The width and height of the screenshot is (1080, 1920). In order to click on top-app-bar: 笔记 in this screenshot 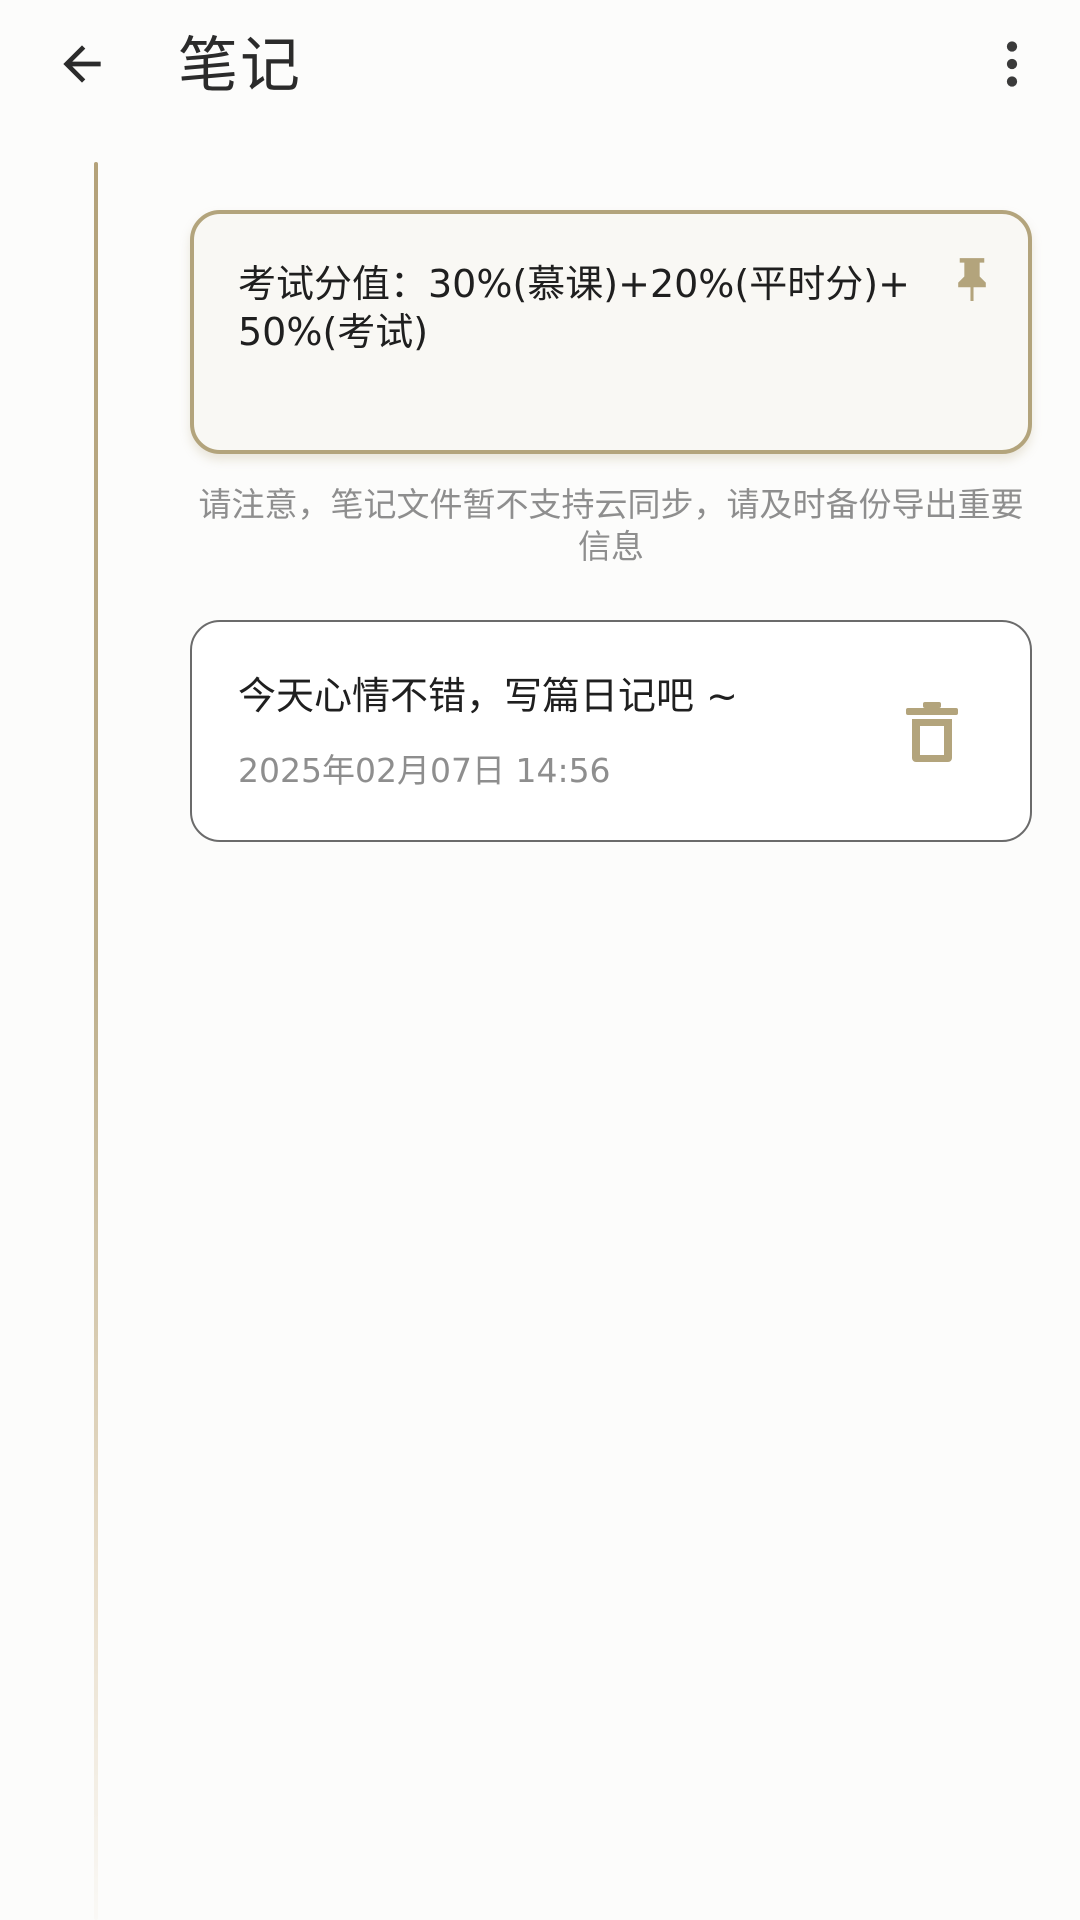, I will do `click(540, 70)`.